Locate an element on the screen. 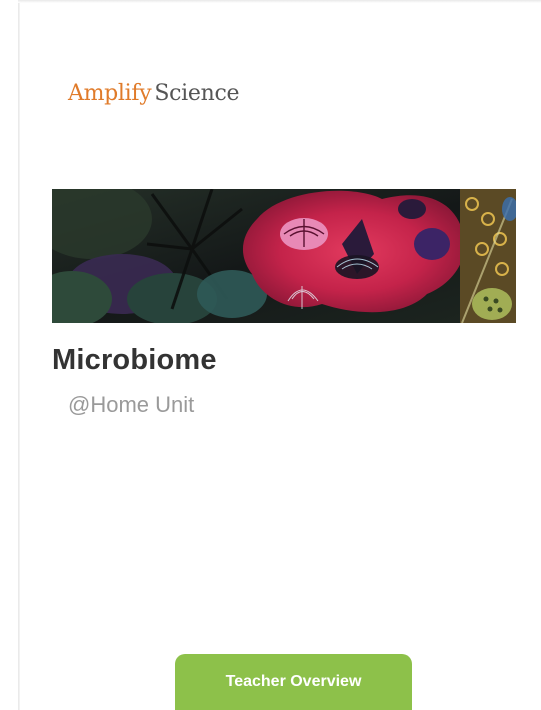 The width and height of the screenshot is (541, 710). logo-product-text: Science is located at coordinates (197, 93).